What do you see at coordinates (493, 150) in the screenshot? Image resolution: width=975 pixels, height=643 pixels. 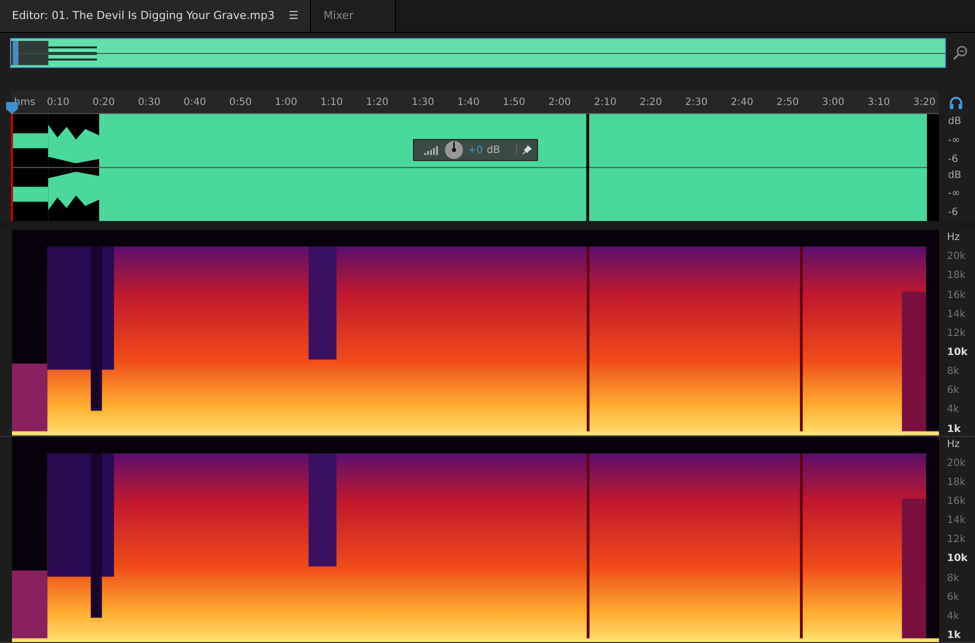 I see `gain-unit: dB` at bounding box center [493, 150].